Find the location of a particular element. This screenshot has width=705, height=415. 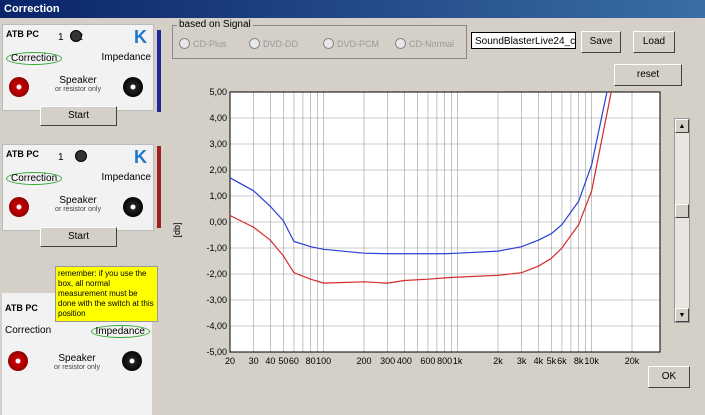

x-tick-label: 60 is located at coordinates (294, 361).